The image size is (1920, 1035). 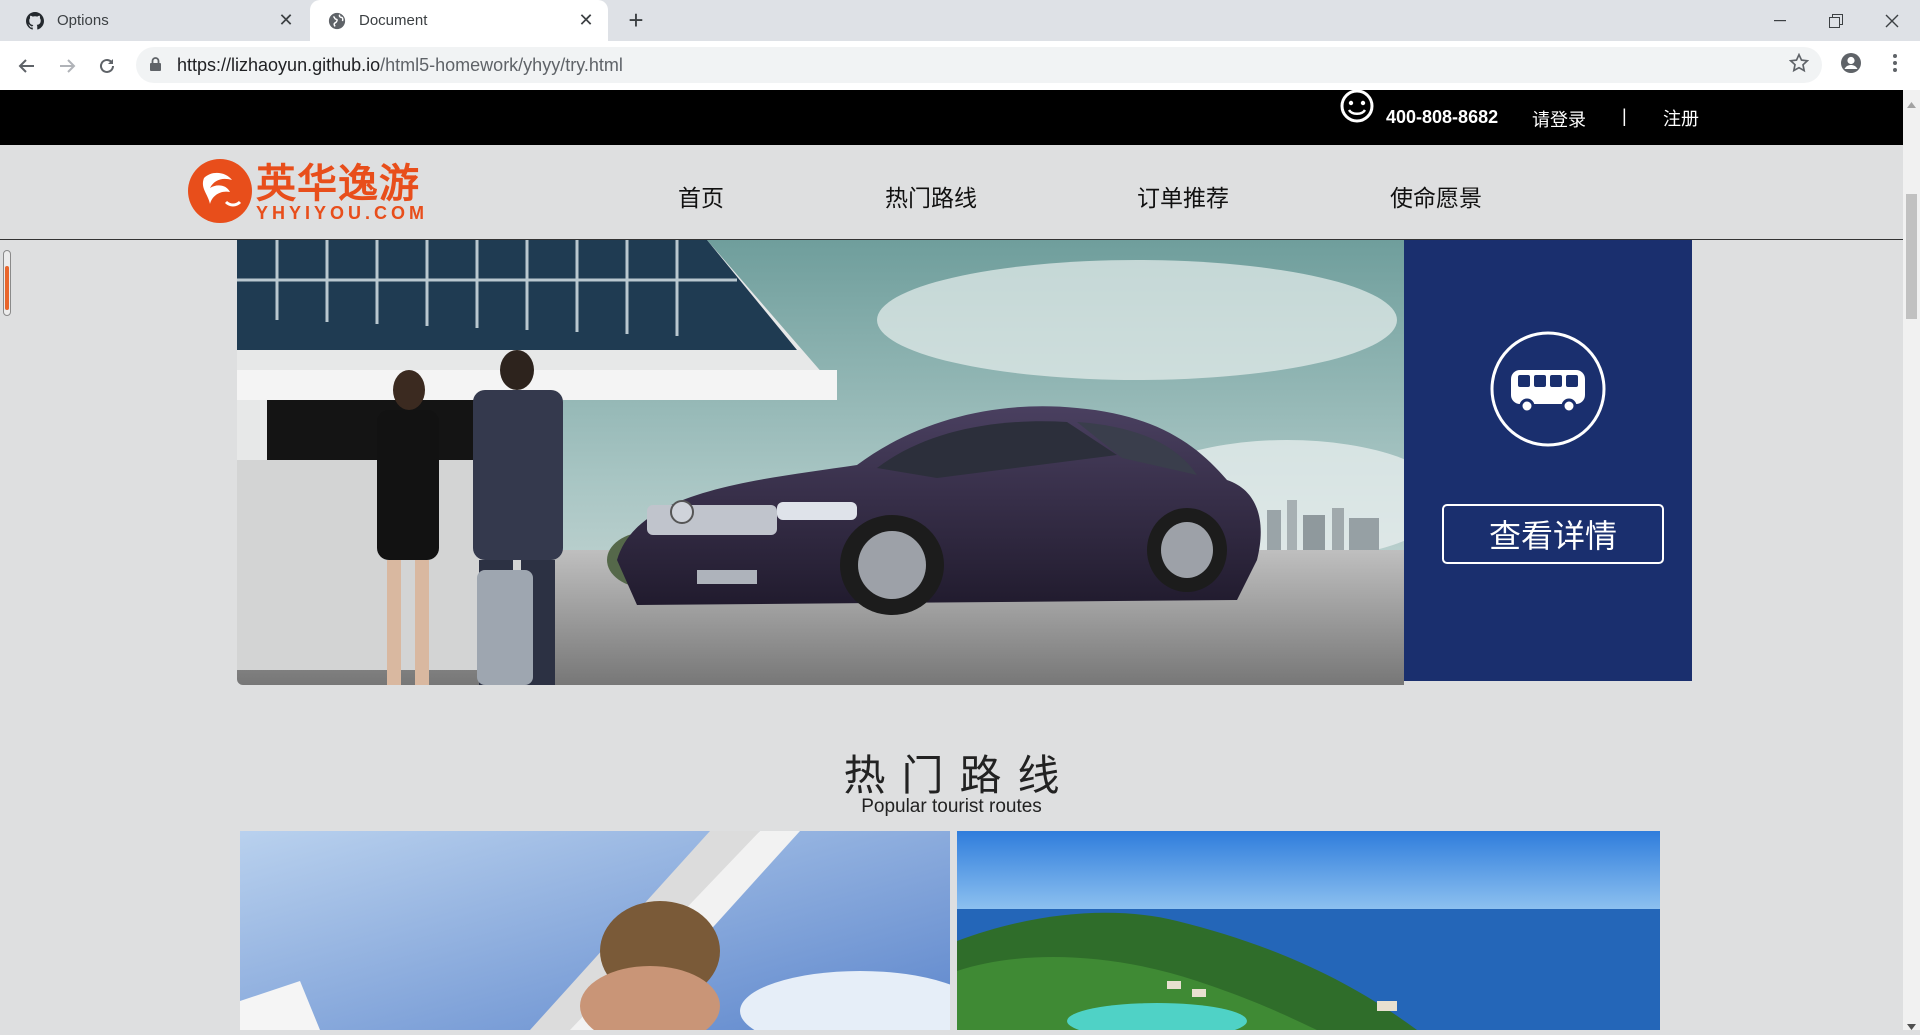 I want to click on close-window-button, so click(x=1892, y=20).